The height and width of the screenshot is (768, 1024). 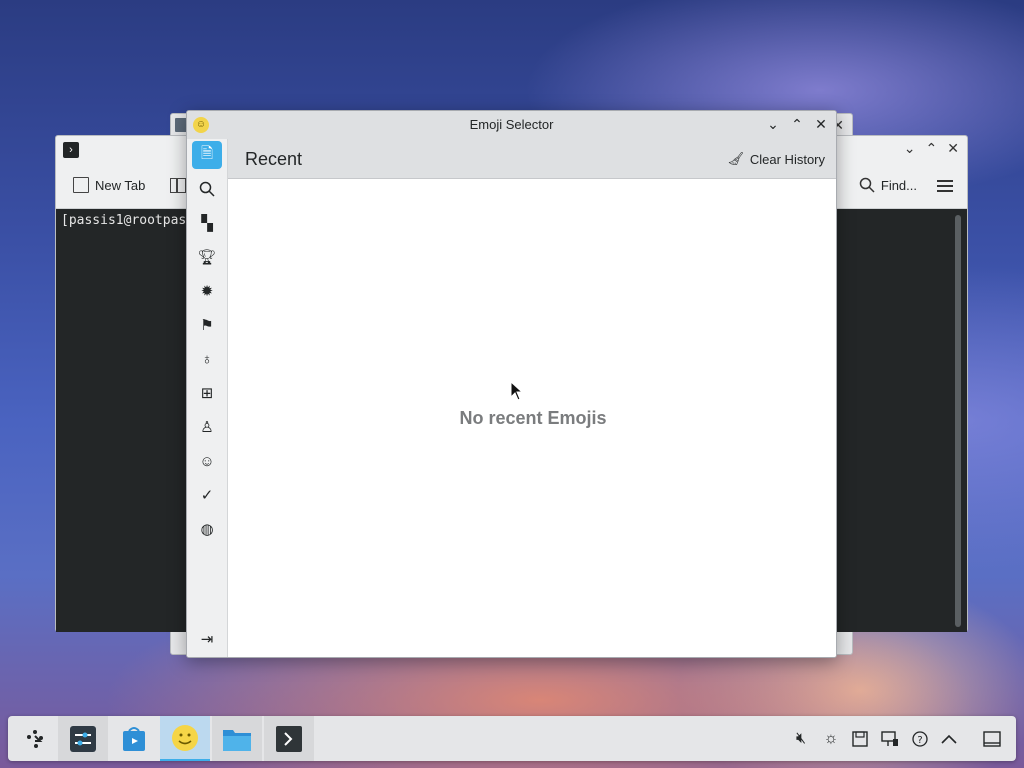 I want to click on application-launcher-icon, so click(x=35, y=738).